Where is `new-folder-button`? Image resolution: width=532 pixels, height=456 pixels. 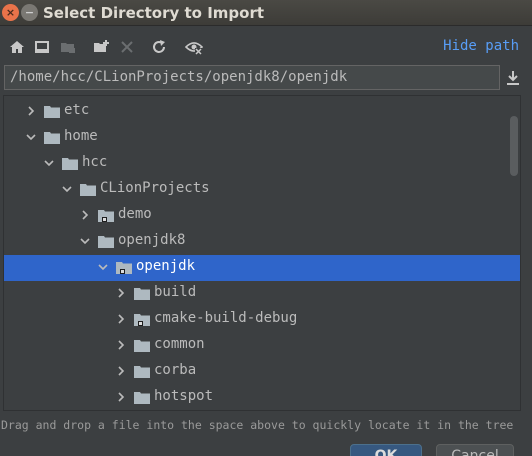 new-folder-button is located at coordinates (102, 47).